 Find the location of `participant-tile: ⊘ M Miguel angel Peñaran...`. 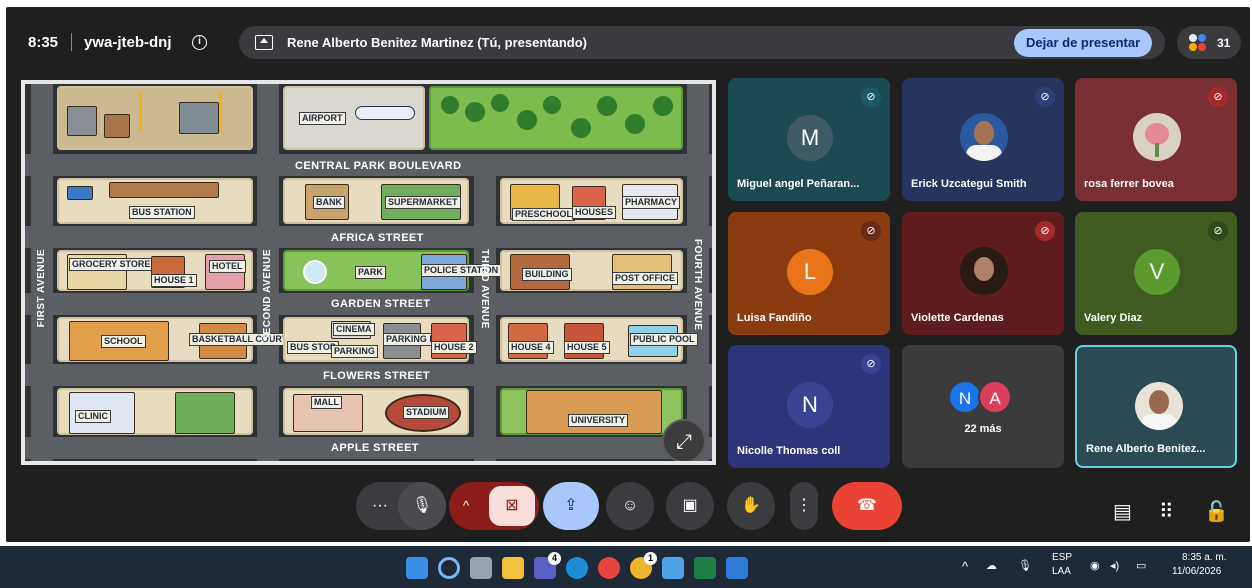

participant-tile: ⊘ M Miguel angel Peñaran... is located at coordinates (809, 139).